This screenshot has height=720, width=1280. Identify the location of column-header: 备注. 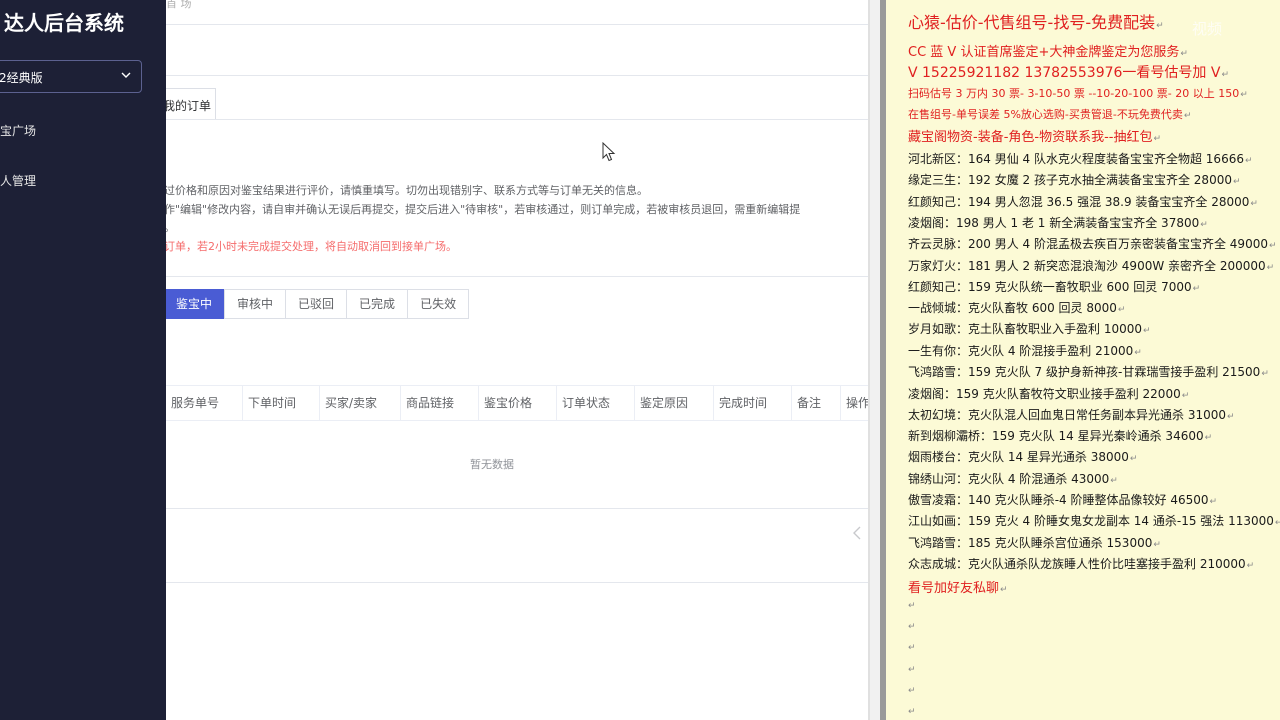
(815, 403).